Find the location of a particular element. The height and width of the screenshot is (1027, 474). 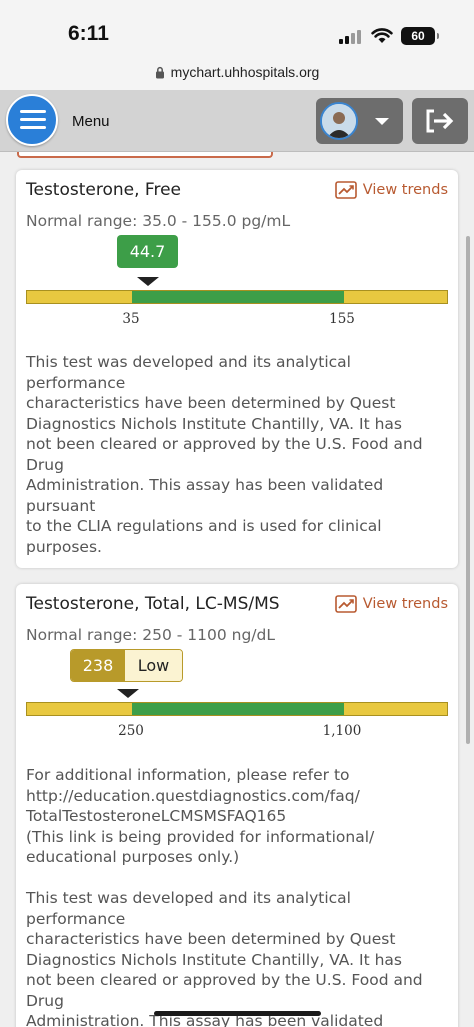

battery-indicator: 60 is located at coordinates (420, 36).